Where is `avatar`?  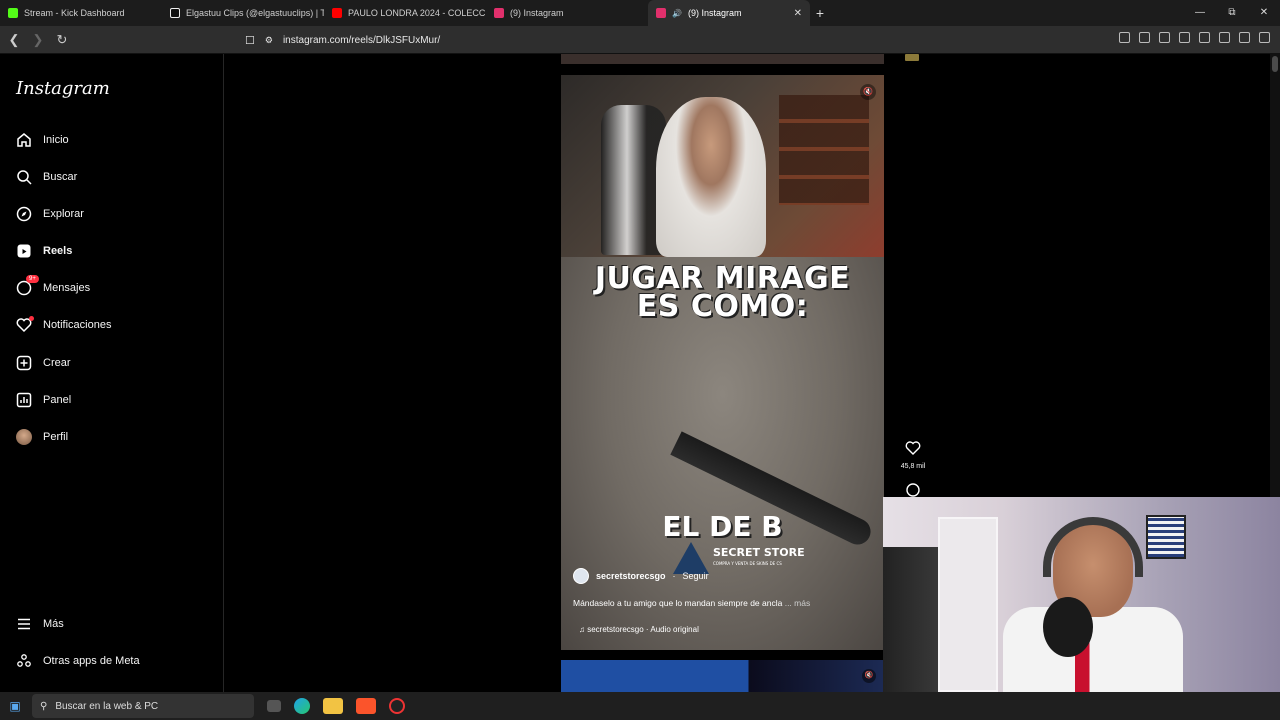 avatar is located at coordinates (24, 437).